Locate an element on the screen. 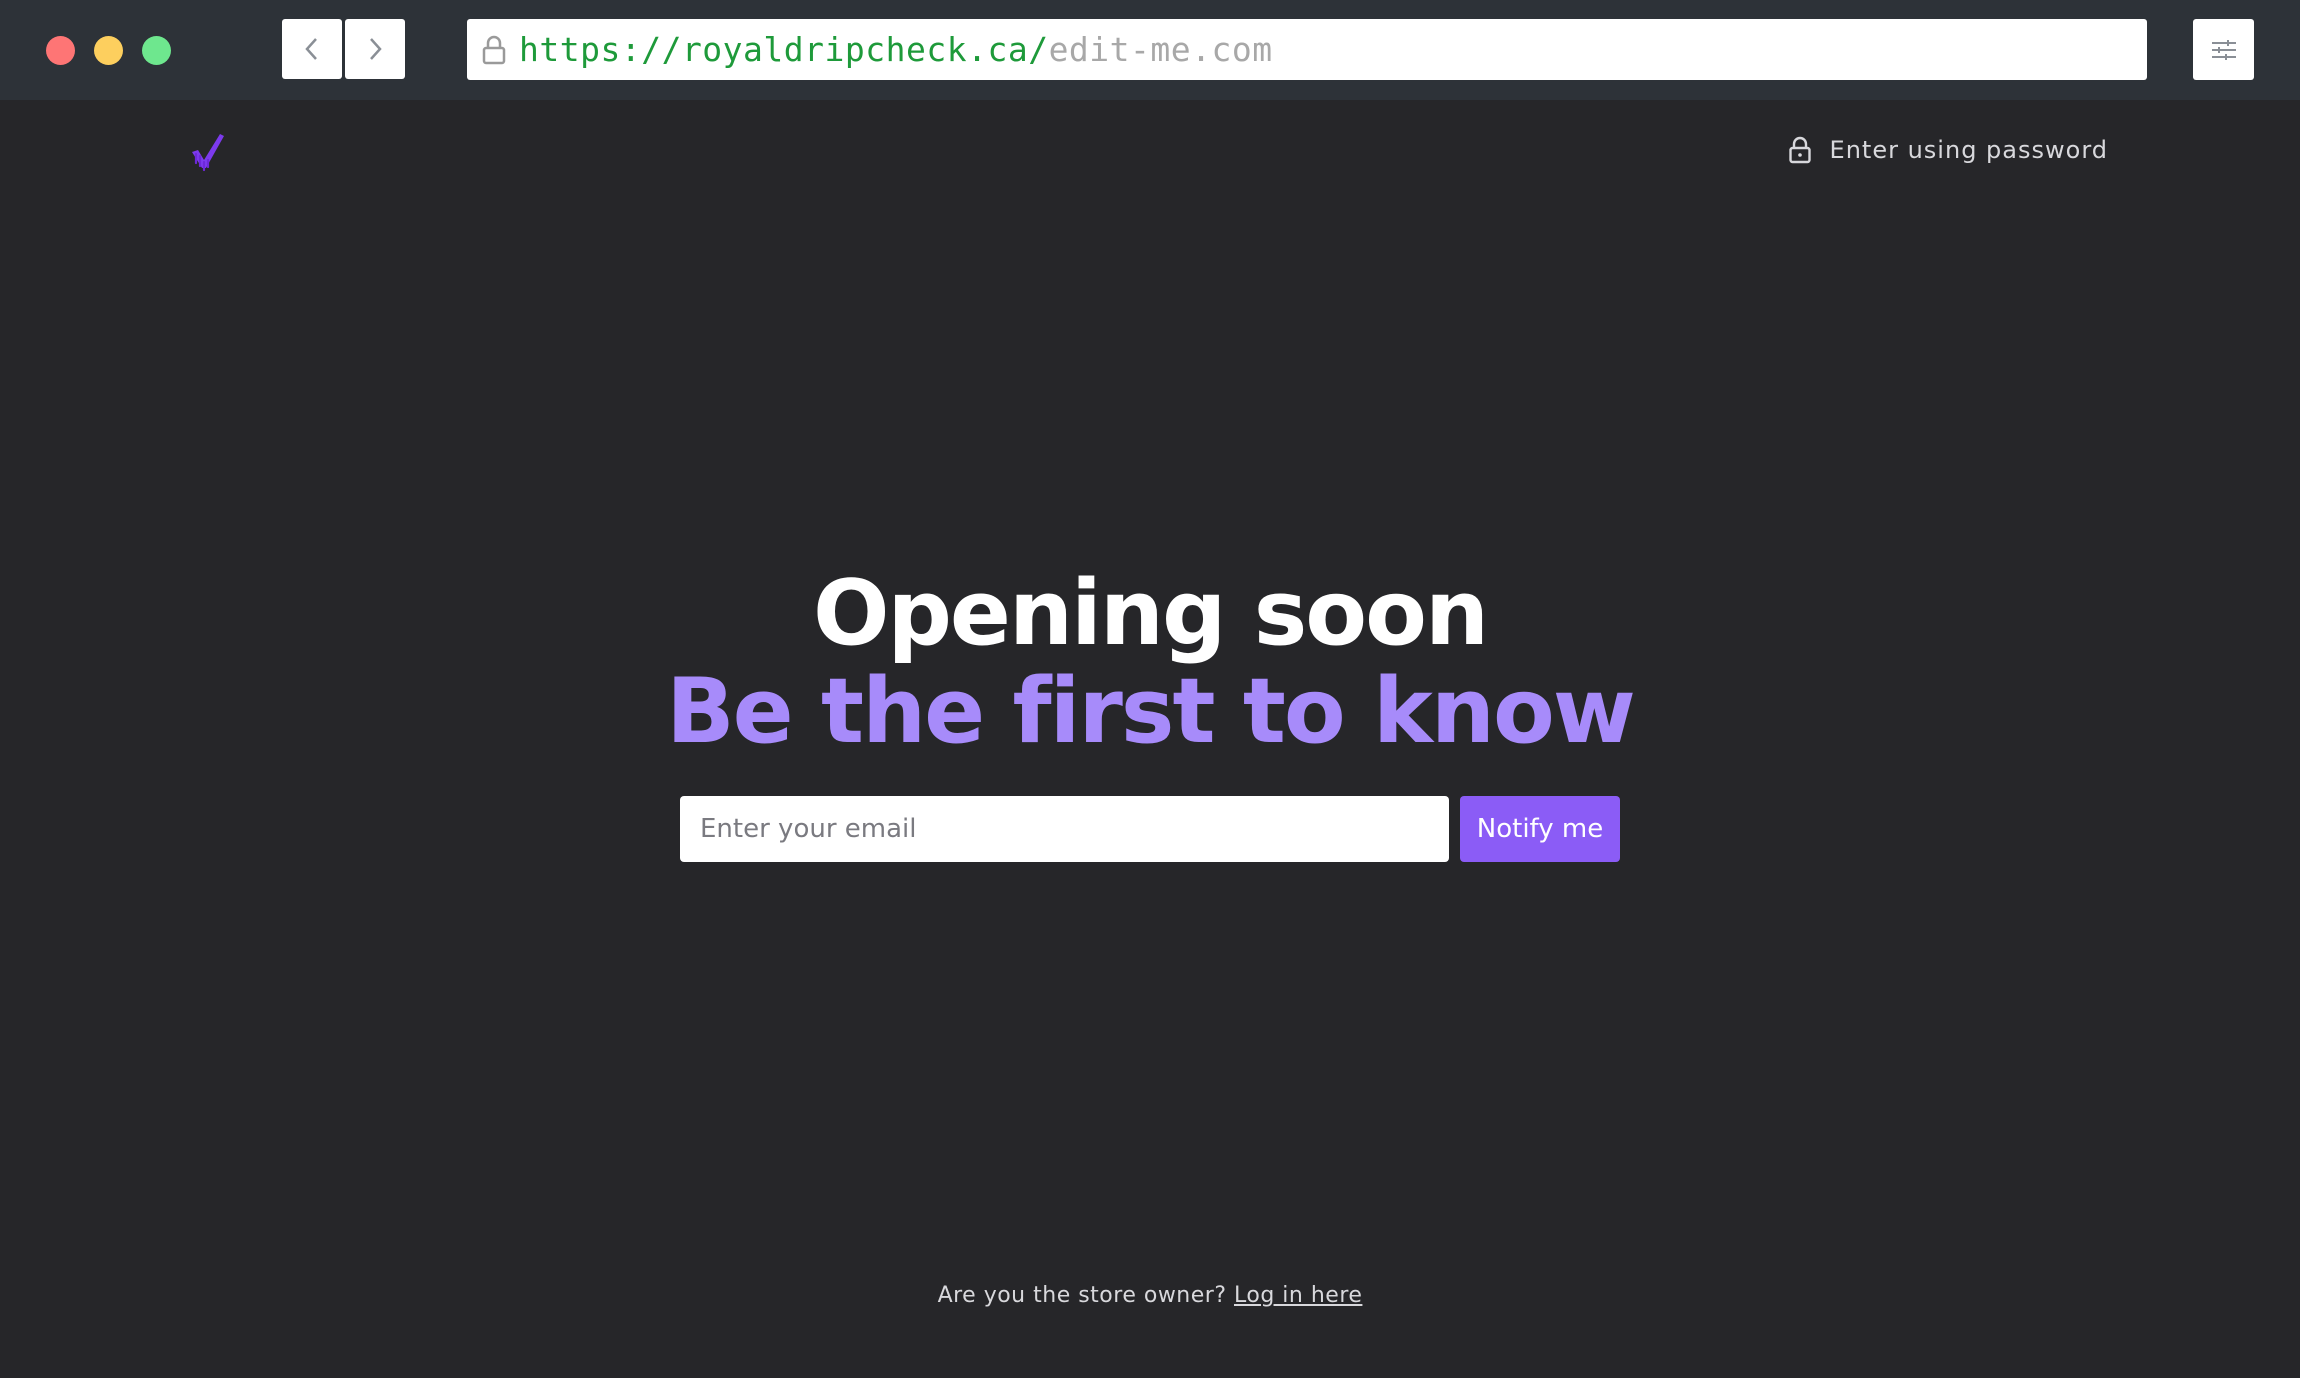 The height and width of the screenshot is (1378, 2300). brand-check-logo is located at coordinates (208, 153).